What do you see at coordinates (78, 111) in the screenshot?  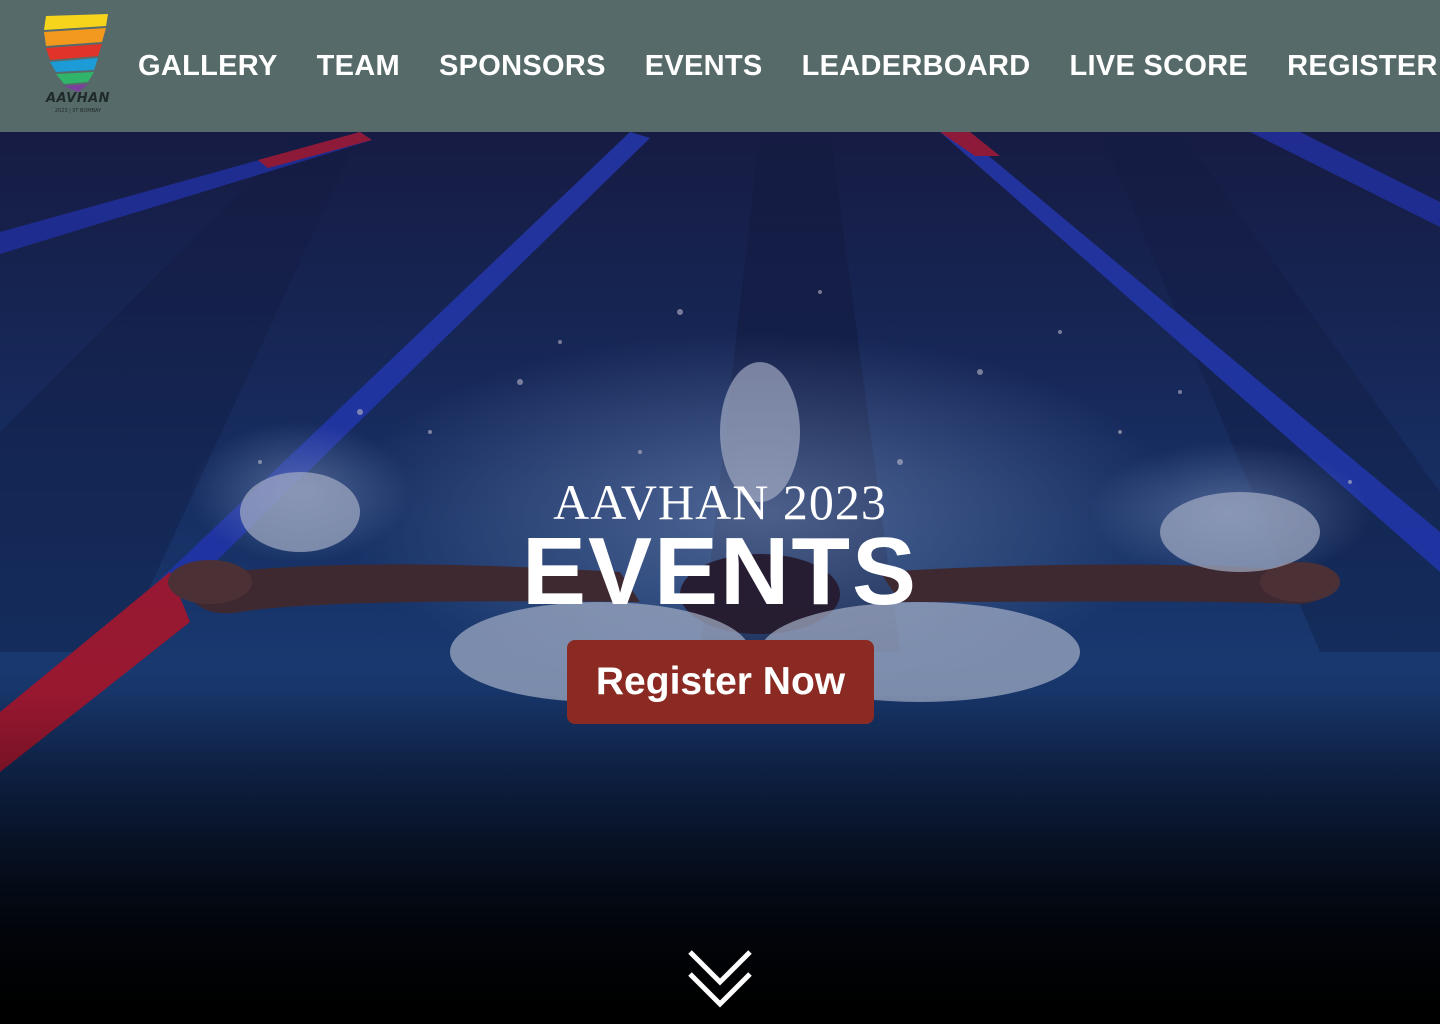 I see `logo-subtext: 2023 | IIT BOMBAY` at bounding box center [78, 111].